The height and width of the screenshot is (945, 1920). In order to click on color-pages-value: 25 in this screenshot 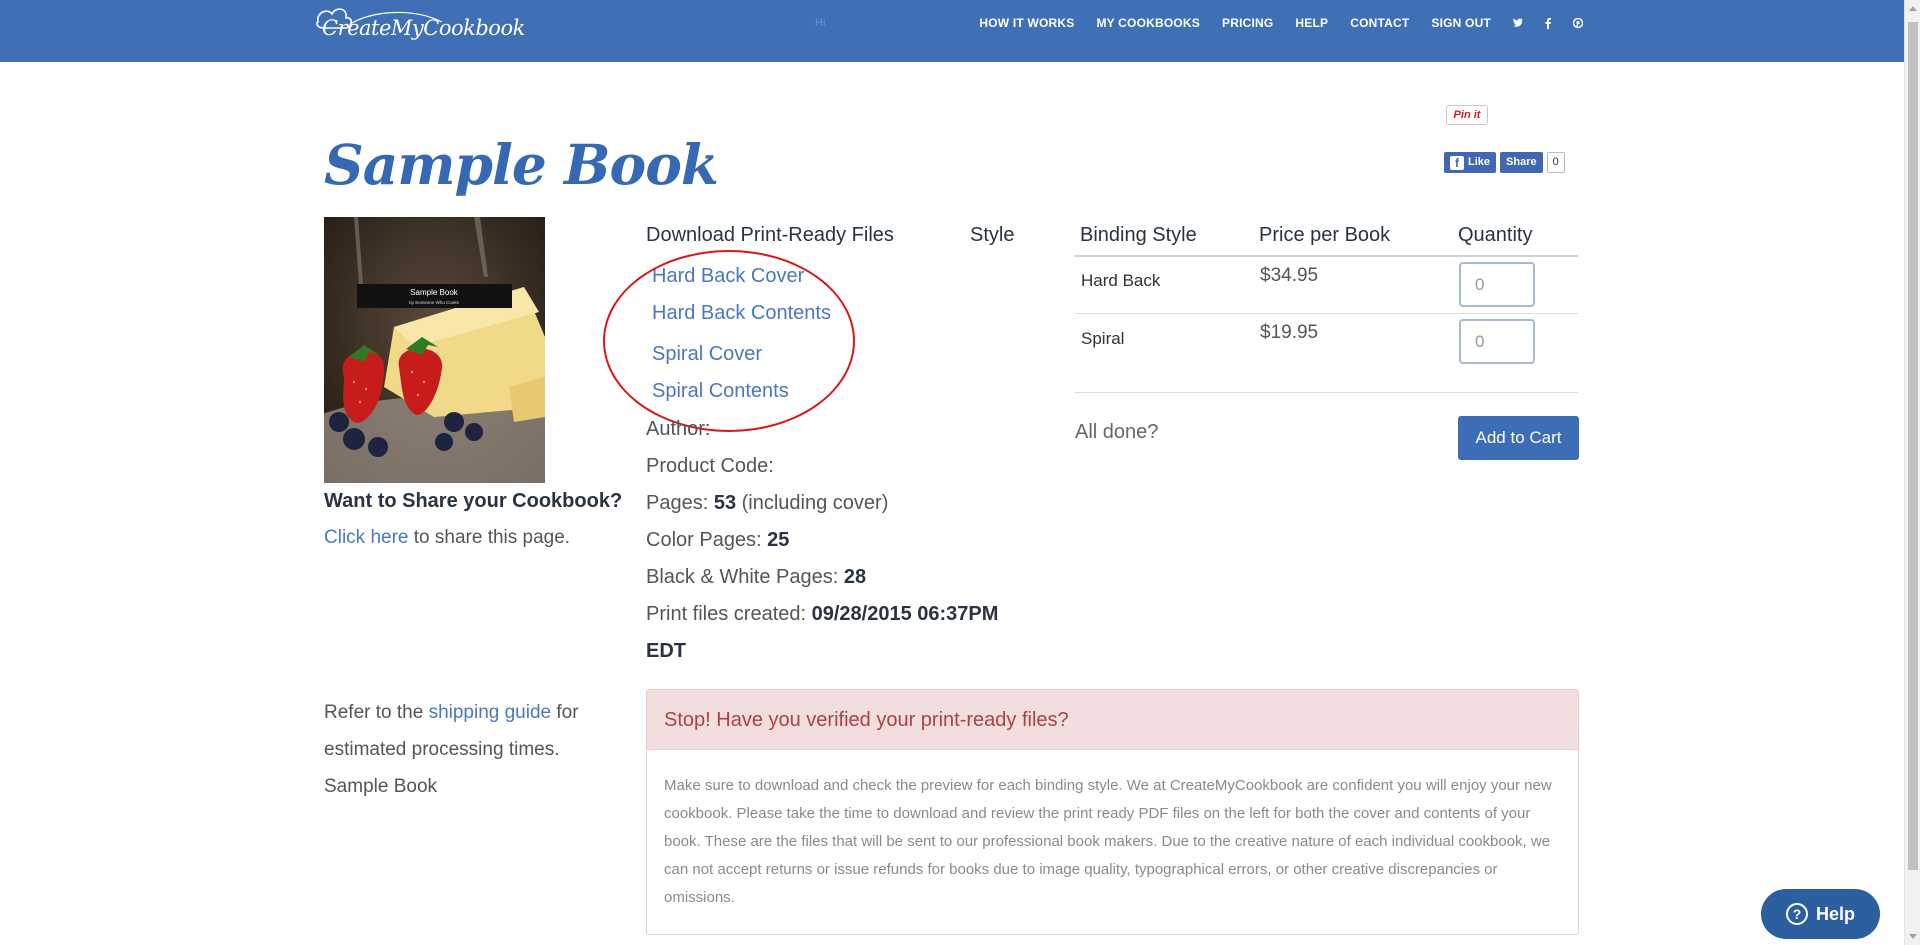, I will do `click(778, 540)`.